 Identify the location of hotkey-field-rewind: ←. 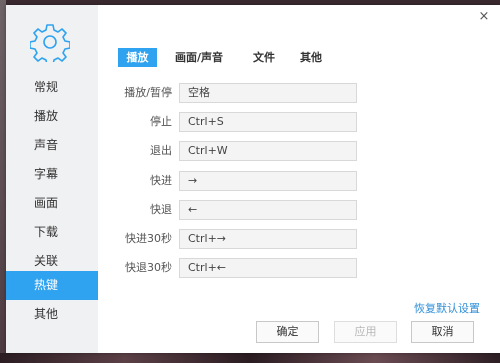
(268, 210).